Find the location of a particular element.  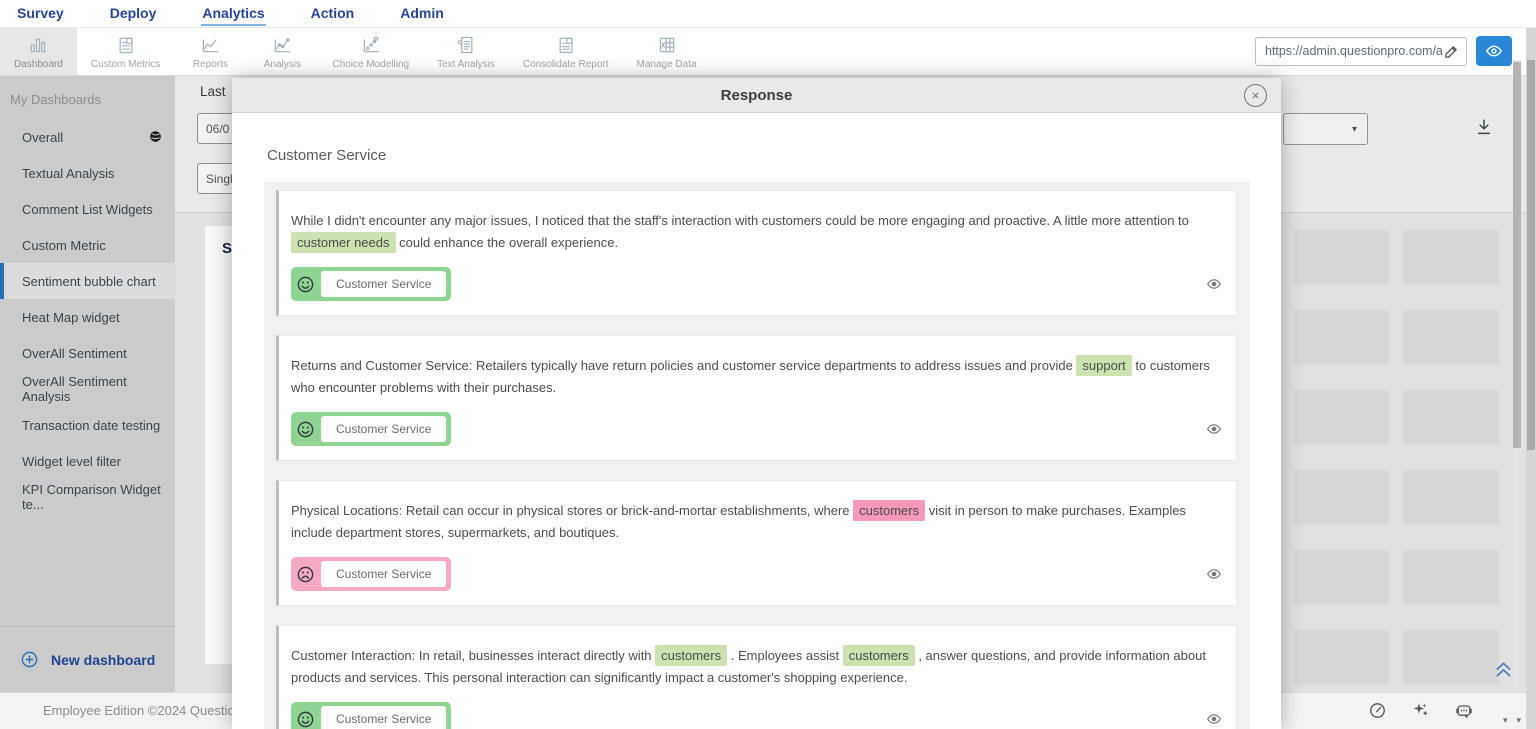

toolbar-item-label: Consolidate Report is located at coordinates (565, 64).